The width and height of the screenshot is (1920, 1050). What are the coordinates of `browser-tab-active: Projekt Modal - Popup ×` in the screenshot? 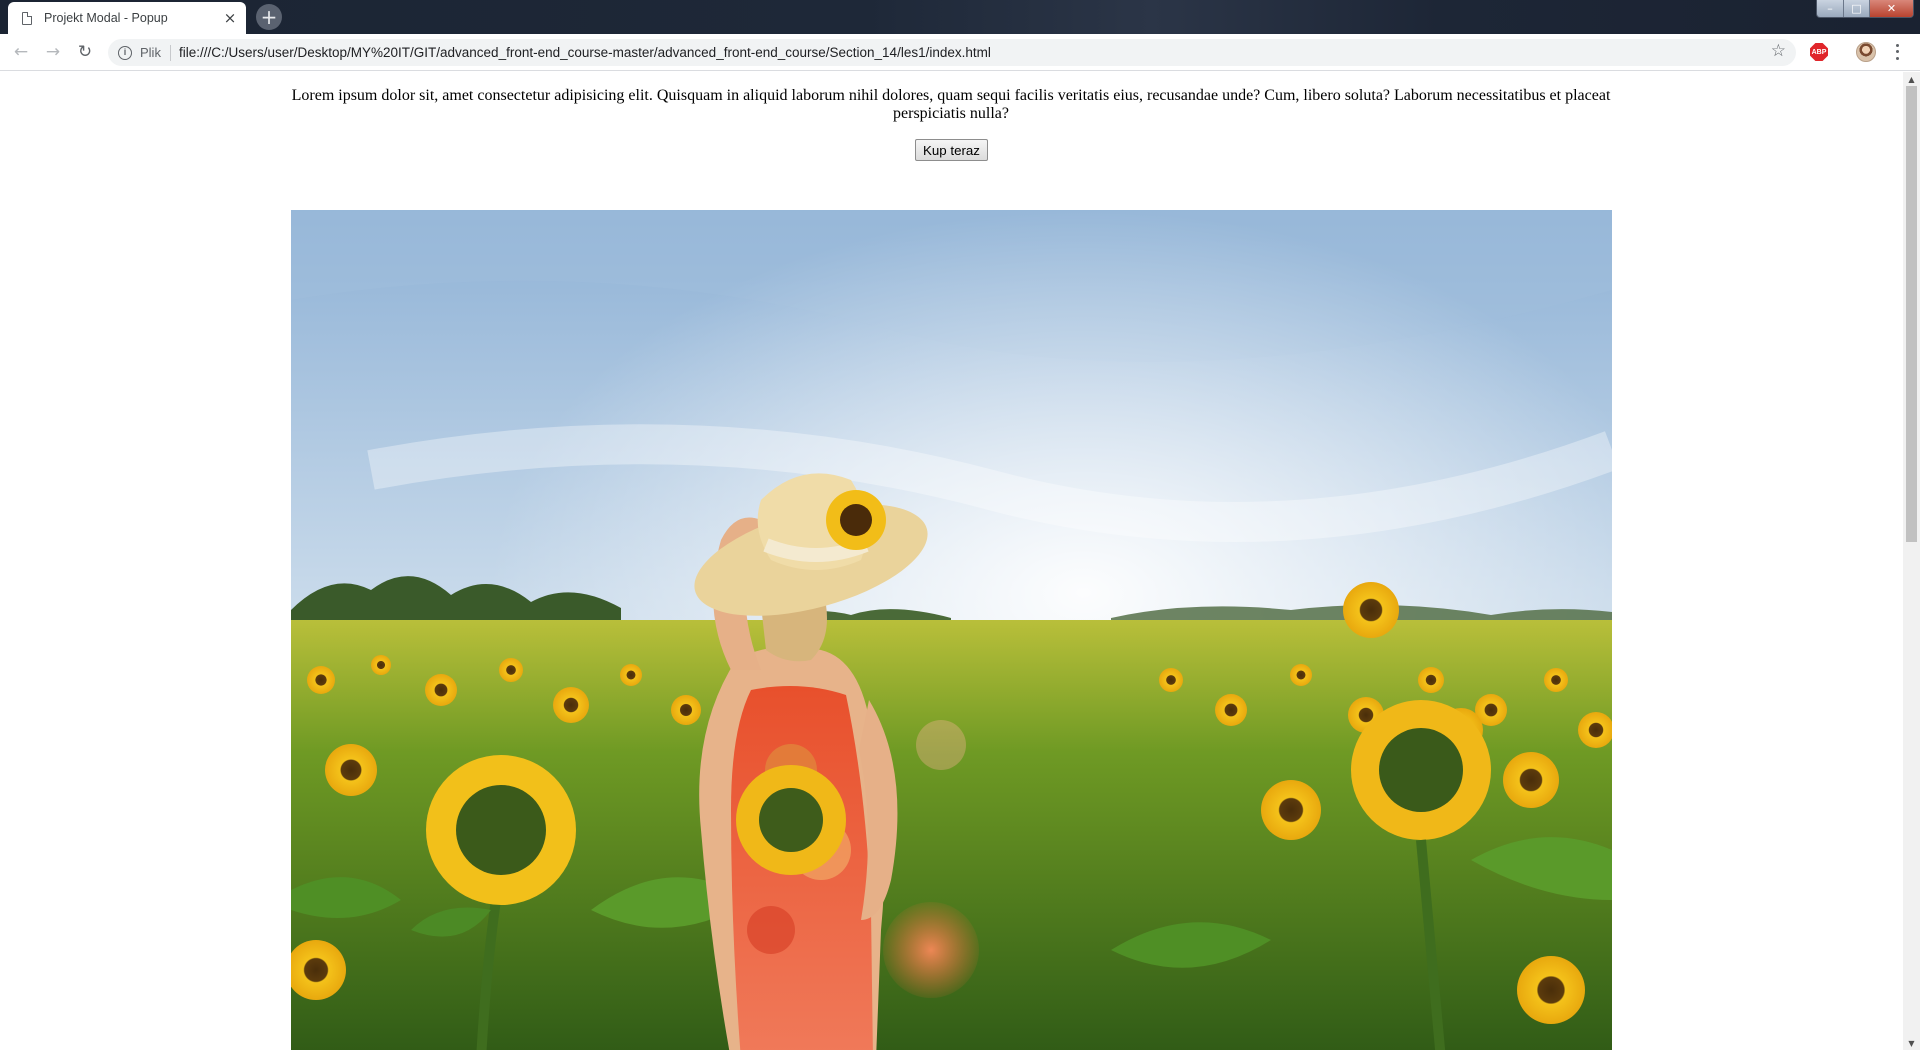 It's located at (127, 18).